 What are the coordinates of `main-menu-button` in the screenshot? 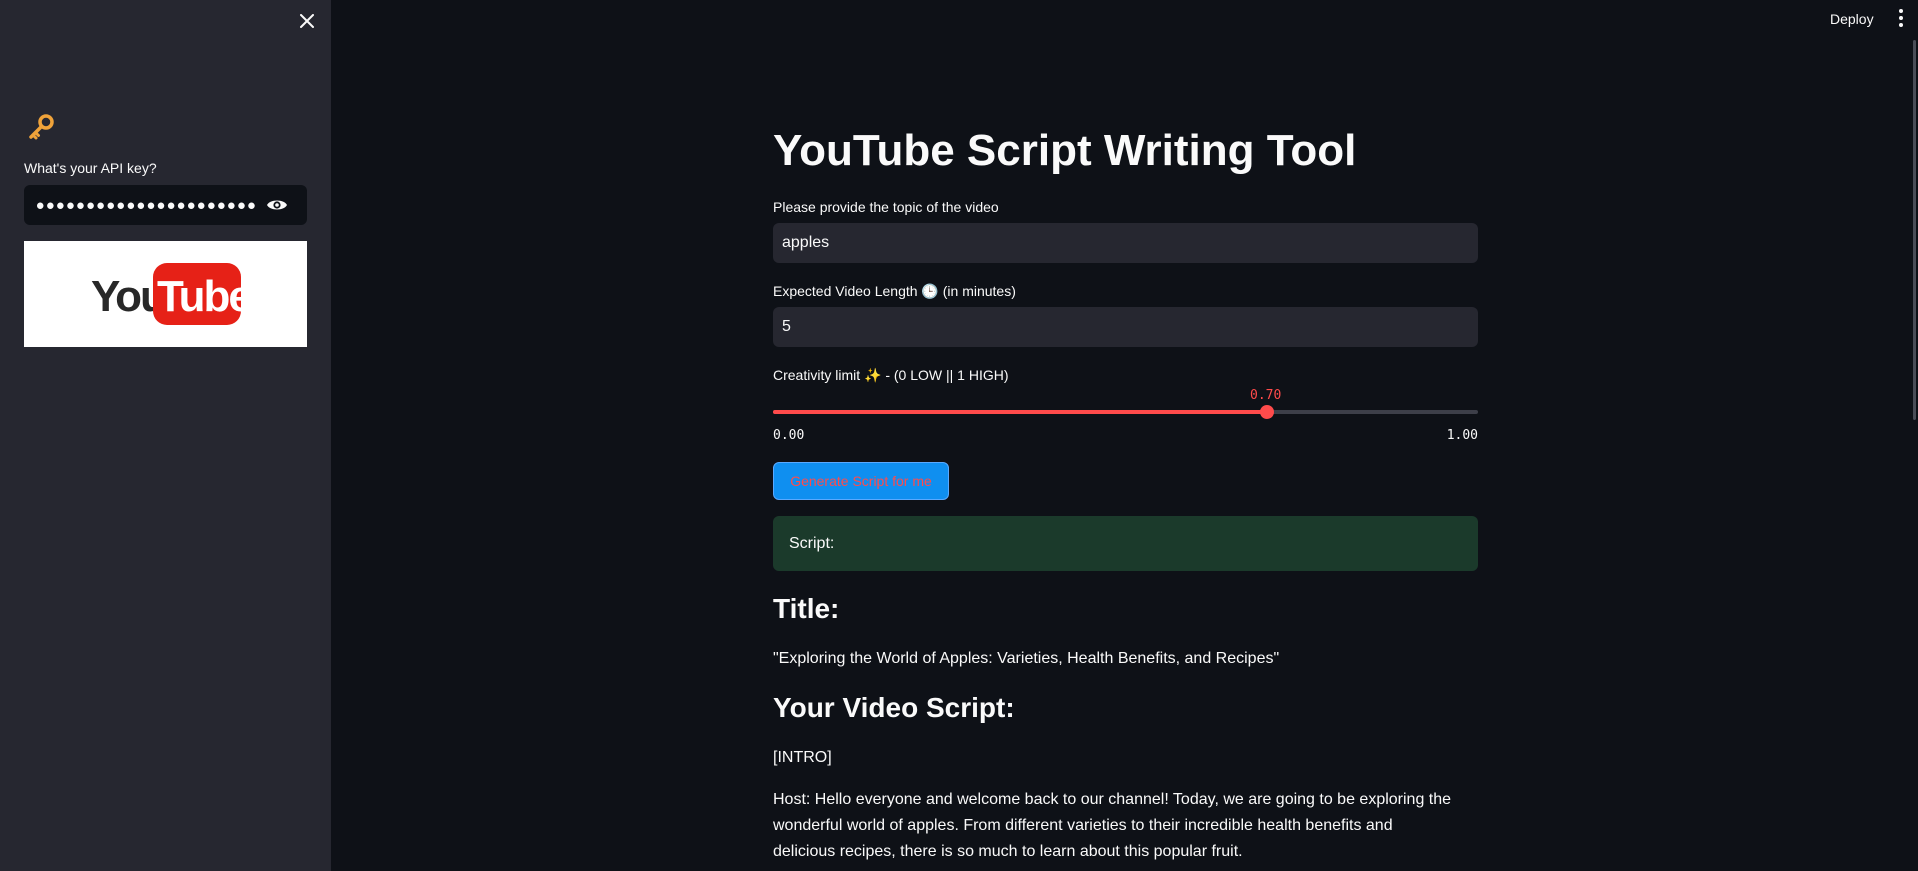 It's located at (1901, 18).